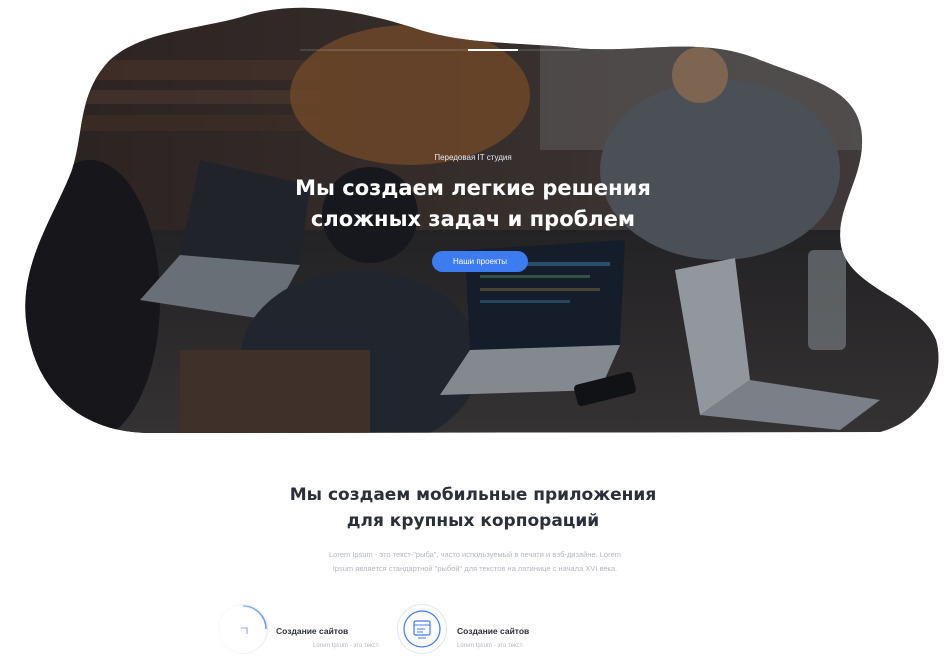  What do you see at coordinates (480, 261) in the screenshot?
I see `projects-button: Наши проекты` at bounding box center [480, 261].